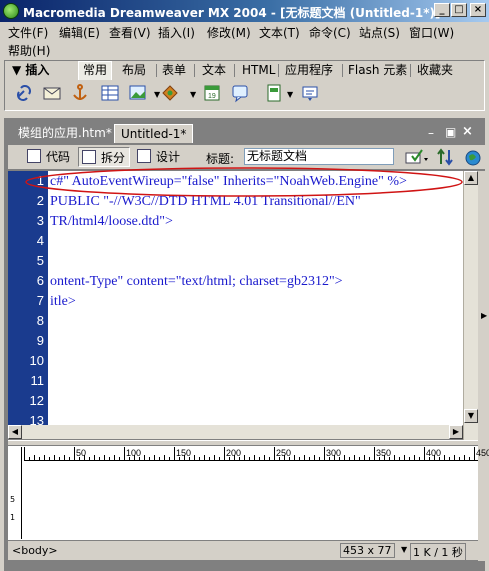 Image resolution: width=489 pixels, height=571 pixels. What do you see at coordinates (235, 432) in the screenshot?
I see `horizontal-scrollbar: ◀ ▶` at bounding box center [235, 432].